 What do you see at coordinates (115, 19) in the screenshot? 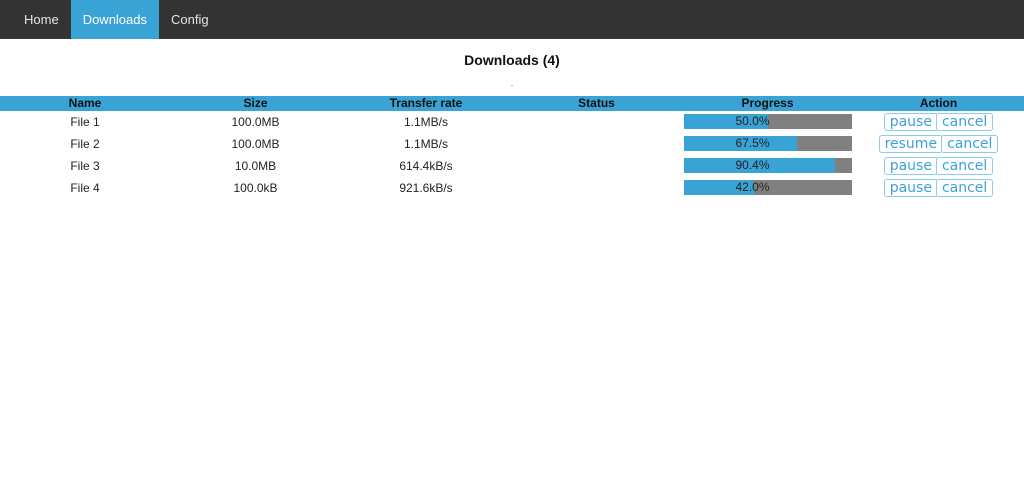
I see `nav-downloads: Downloads` at bounding box center [115, 19].